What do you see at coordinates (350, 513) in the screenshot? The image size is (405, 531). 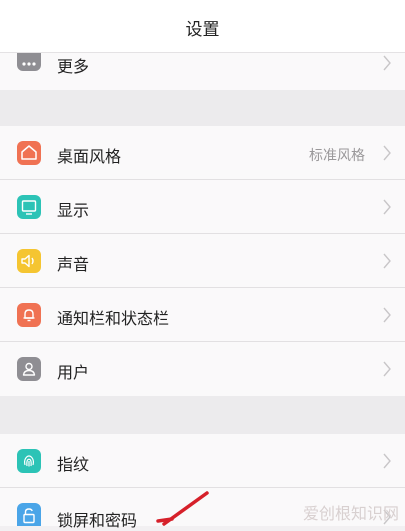 I see `watermark: 爱创根知识网` at bounding box center [350, 513].